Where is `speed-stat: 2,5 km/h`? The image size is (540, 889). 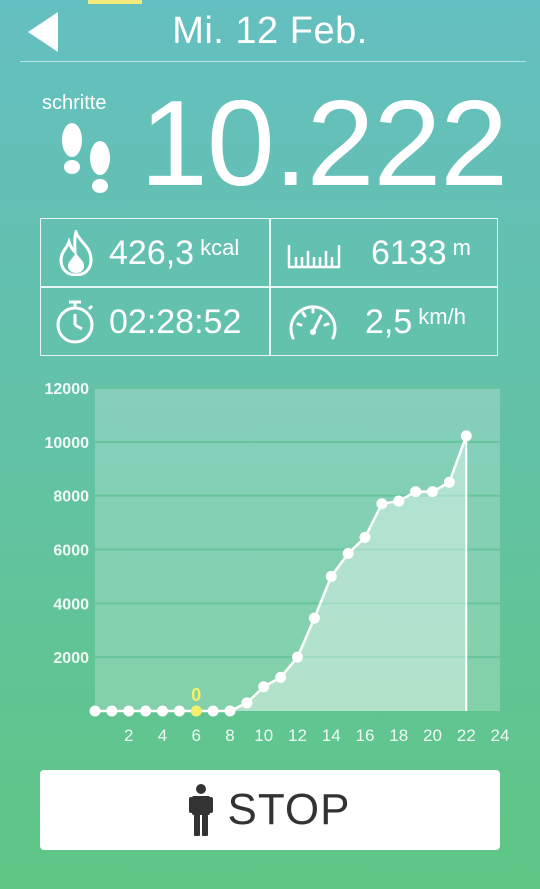 speed-stat: 2,5 km/h is located at coordinates (375, 322).